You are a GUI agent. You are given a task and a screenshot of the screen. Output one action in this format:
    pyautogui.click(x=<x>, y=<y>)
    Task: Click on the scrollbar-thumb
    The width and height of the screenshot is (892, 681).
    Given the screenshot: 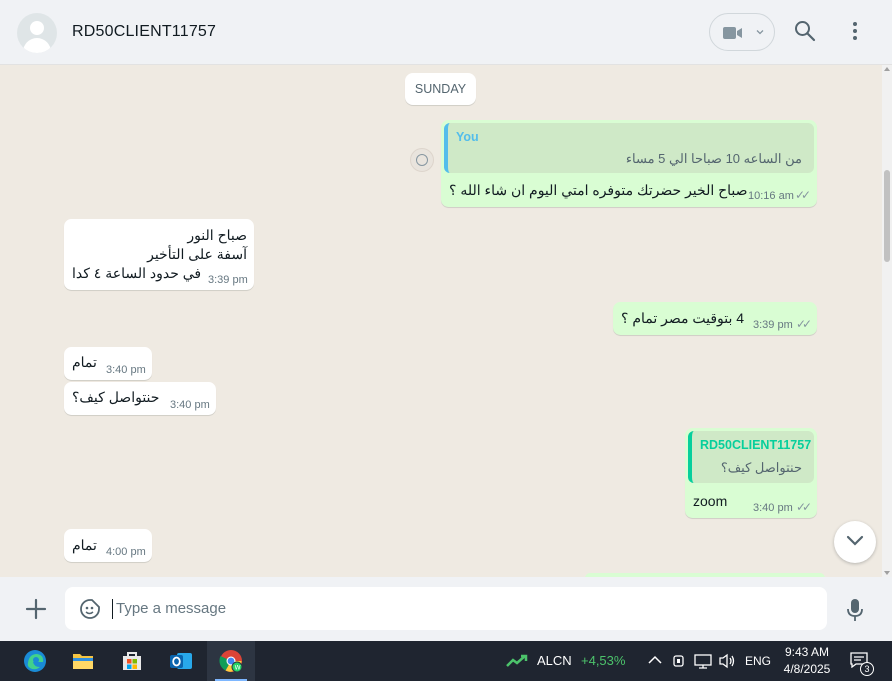 What is the action you would take?
    pyautogui.click(x=887, y=216)
    